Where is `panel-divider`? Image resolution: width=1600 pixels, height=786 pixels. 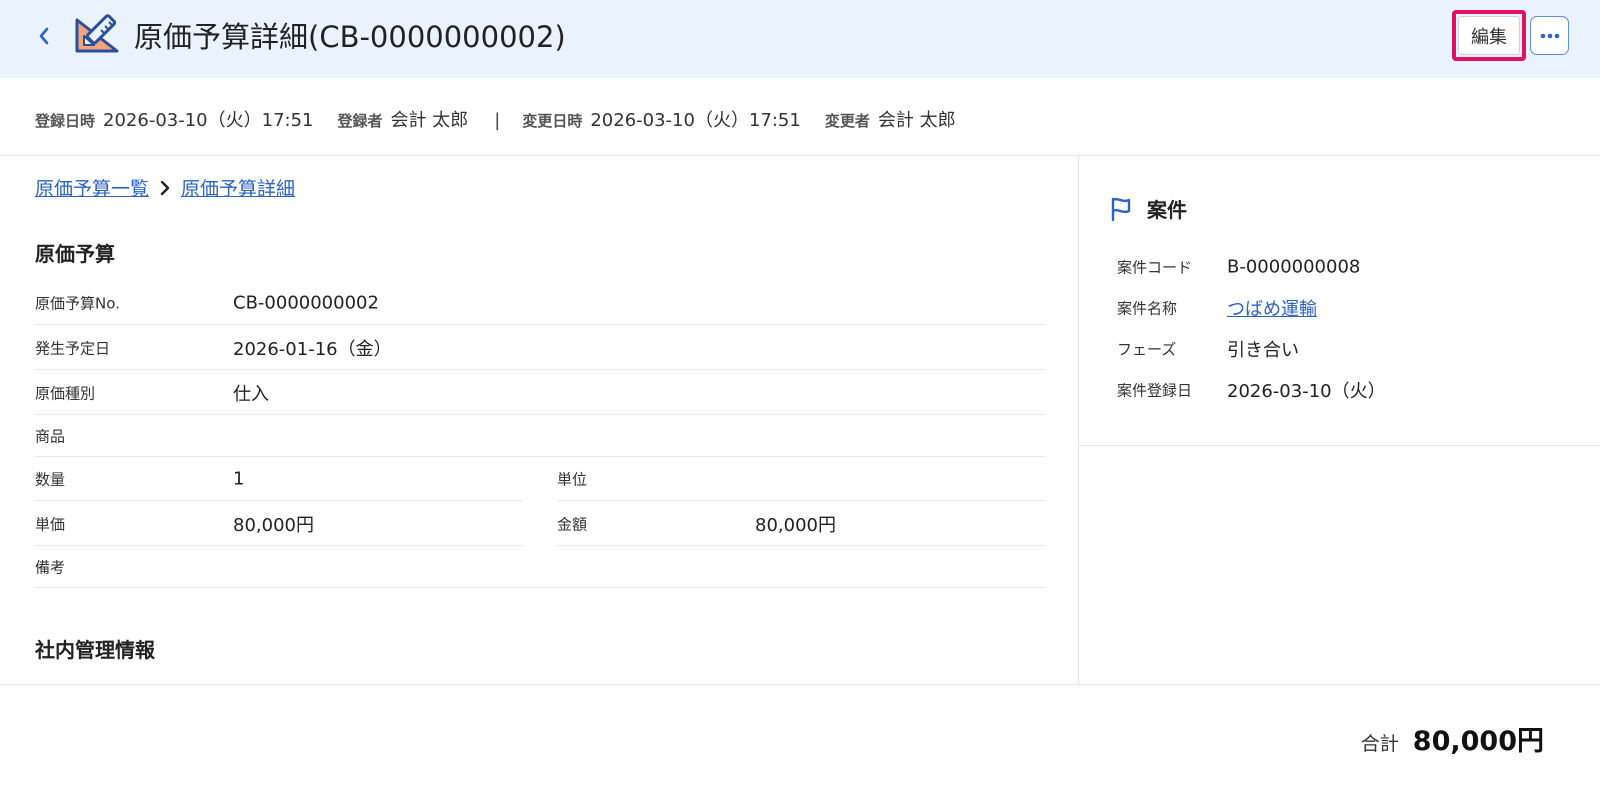
panel-divider is located at coordinates (1339, 445).